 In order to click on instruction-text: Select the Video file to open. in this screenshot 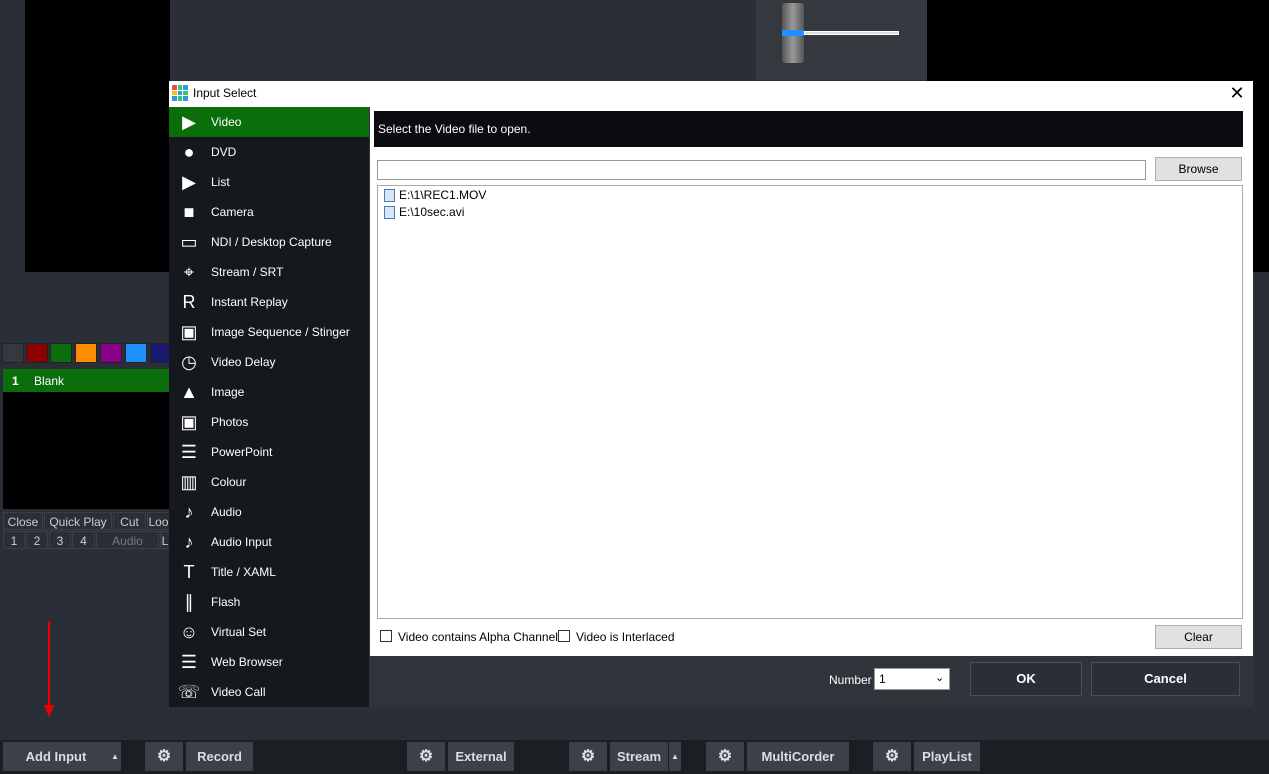, I will do `click(808, 129)`.